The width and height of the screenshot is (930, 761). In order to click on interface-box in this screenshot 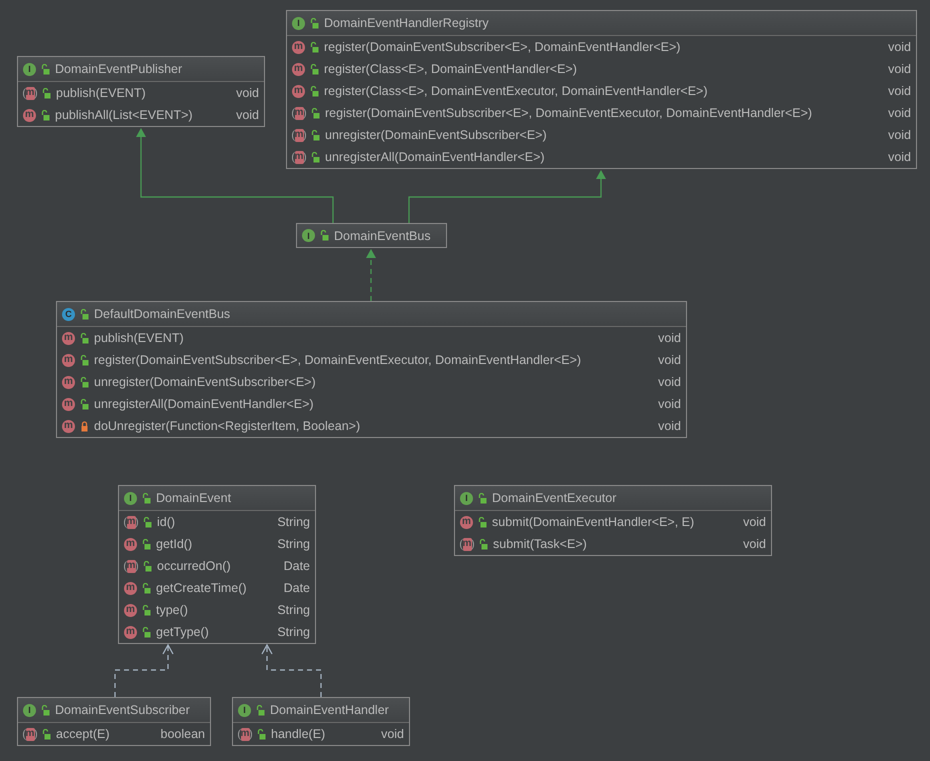, I will do `click(601, 89)`.